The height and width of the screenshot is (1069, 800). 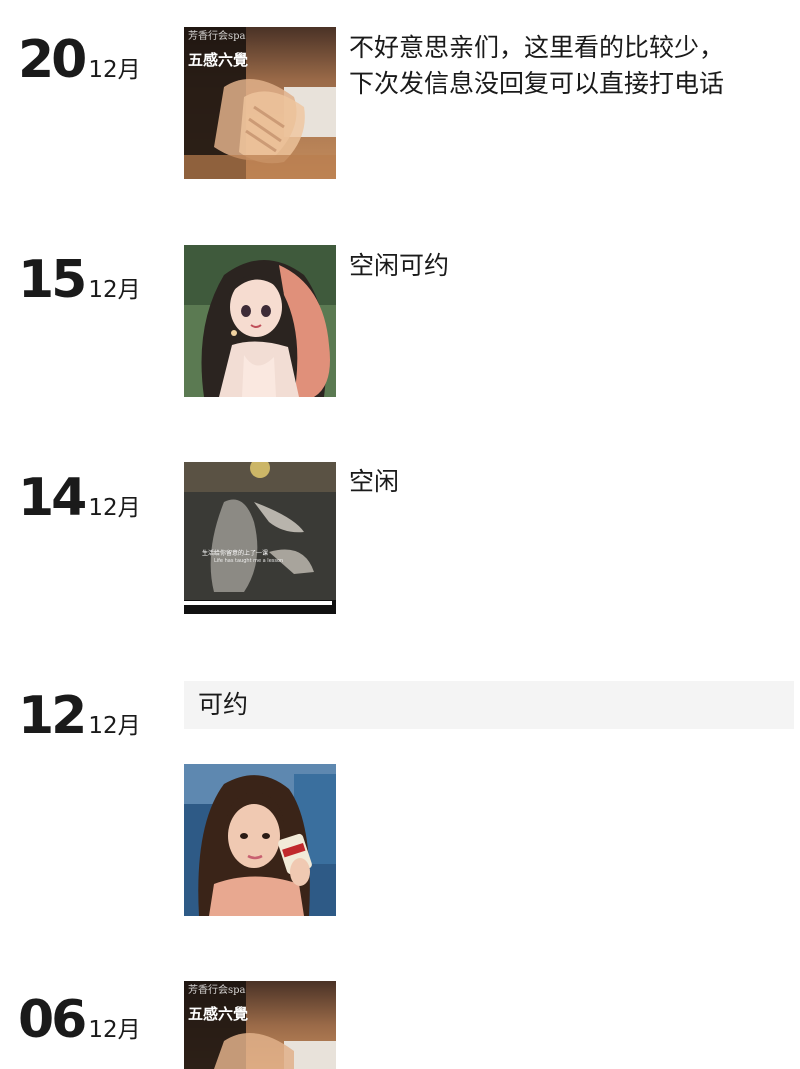 I want to click on post-caption: 空闲, so click(x=374, y=482).